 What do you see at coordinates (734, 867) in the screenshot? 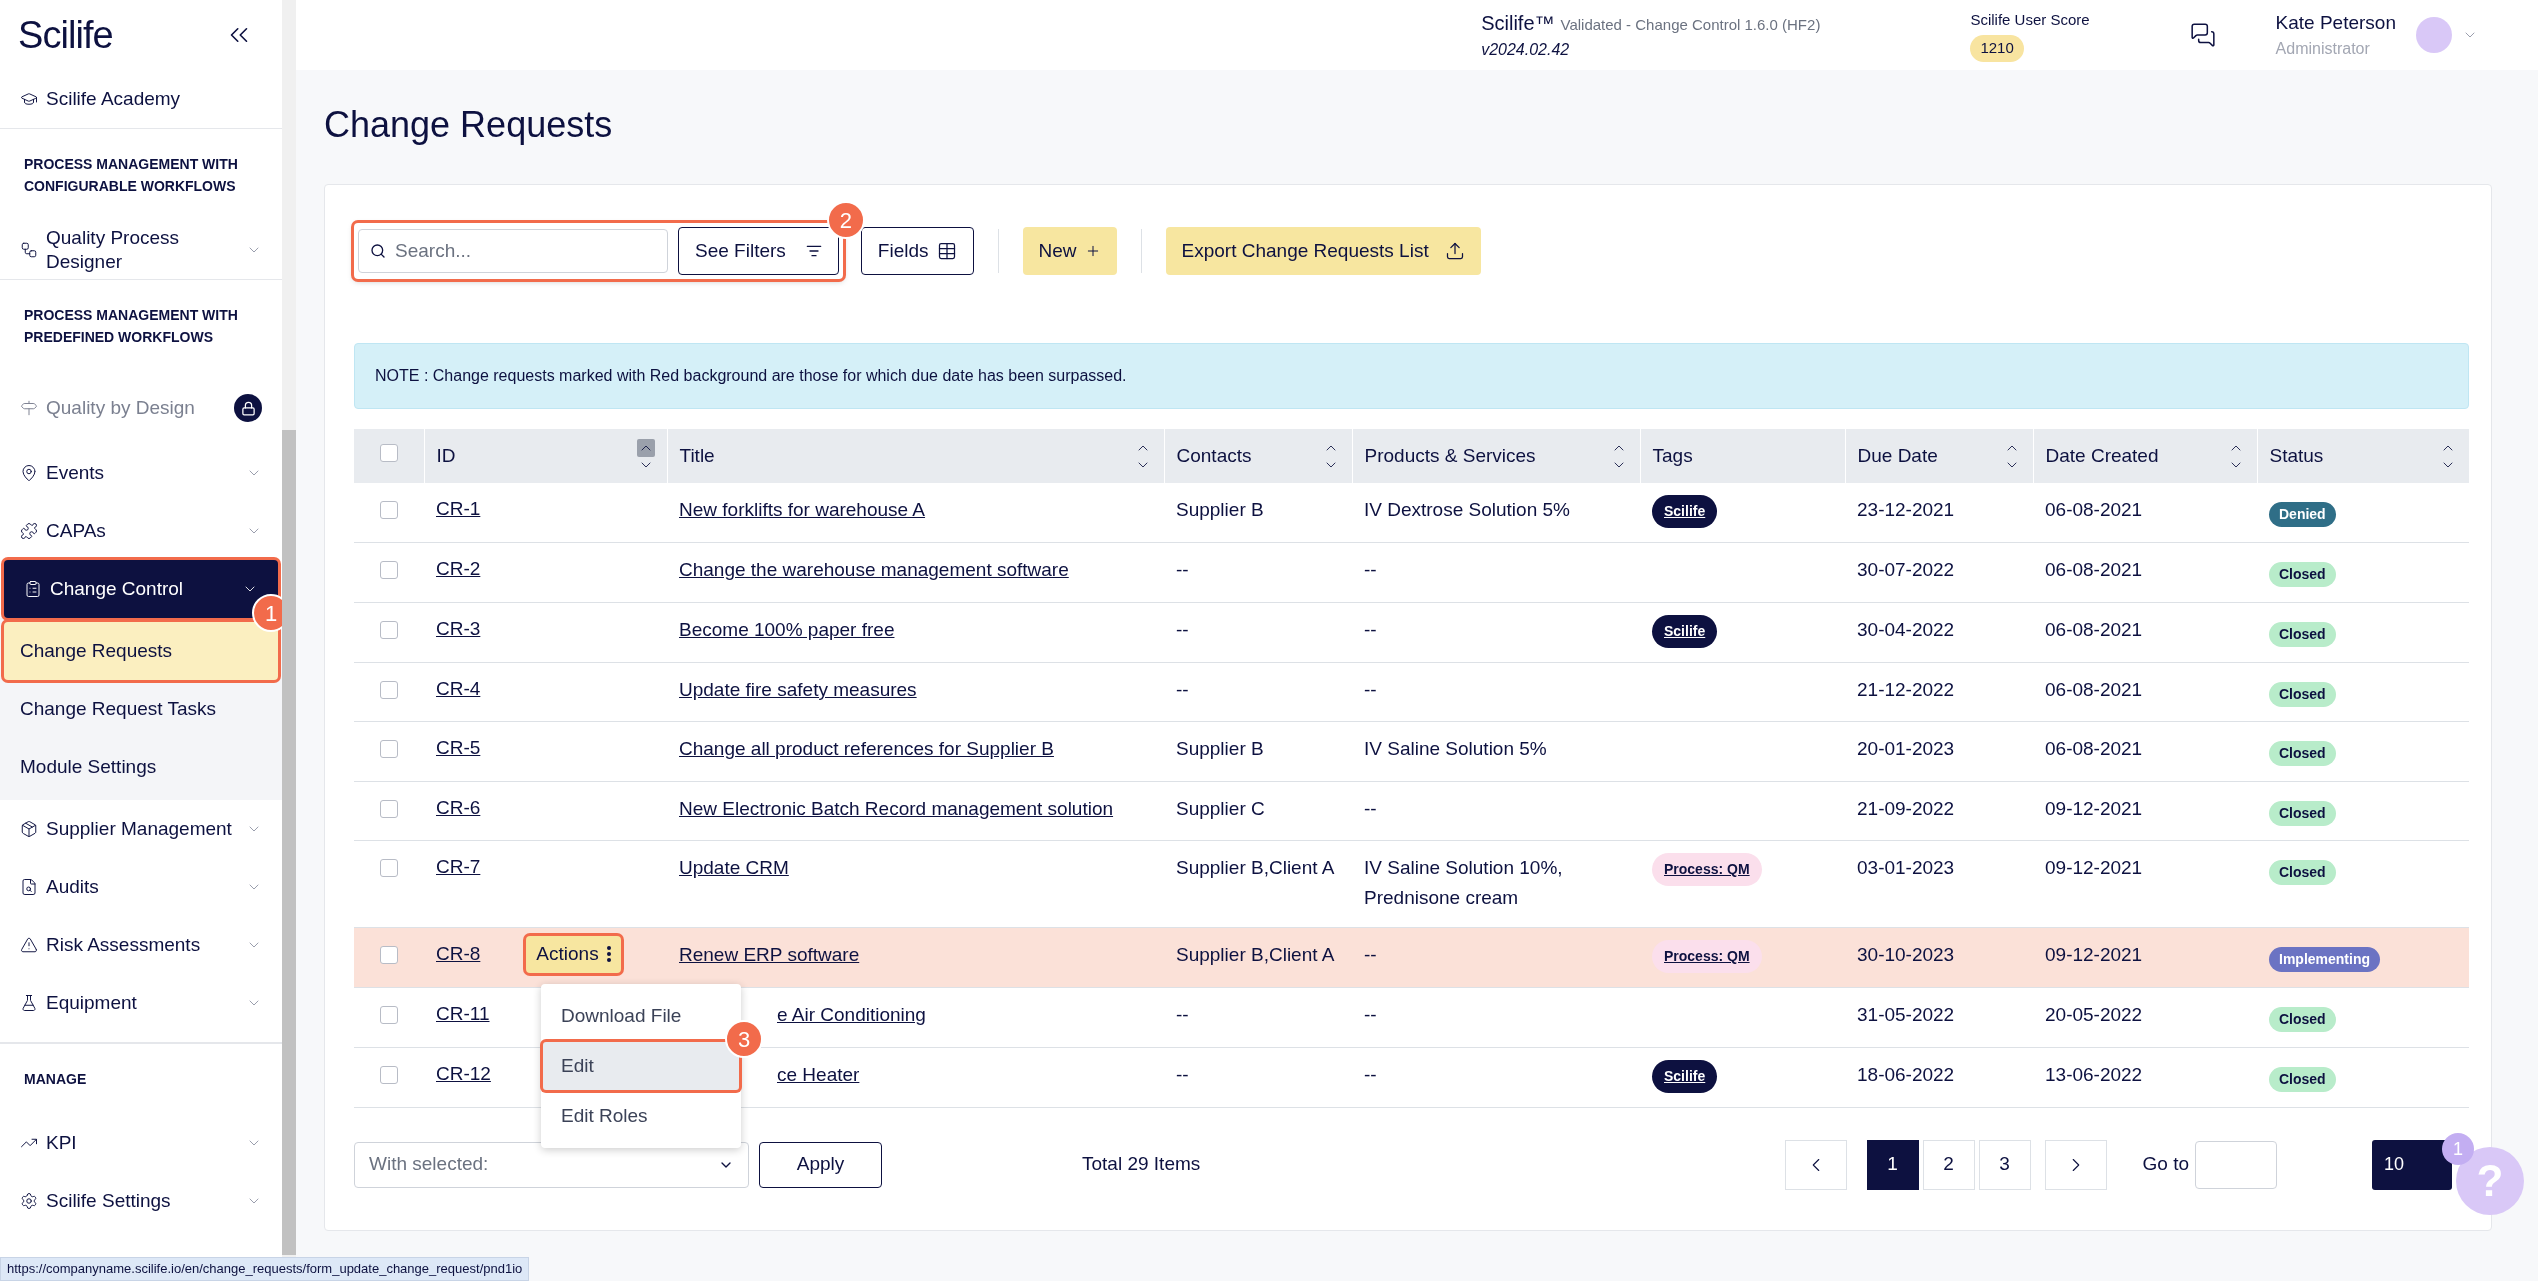
I see `request-title-link: Update CRM` at bounding box center [734, 867].